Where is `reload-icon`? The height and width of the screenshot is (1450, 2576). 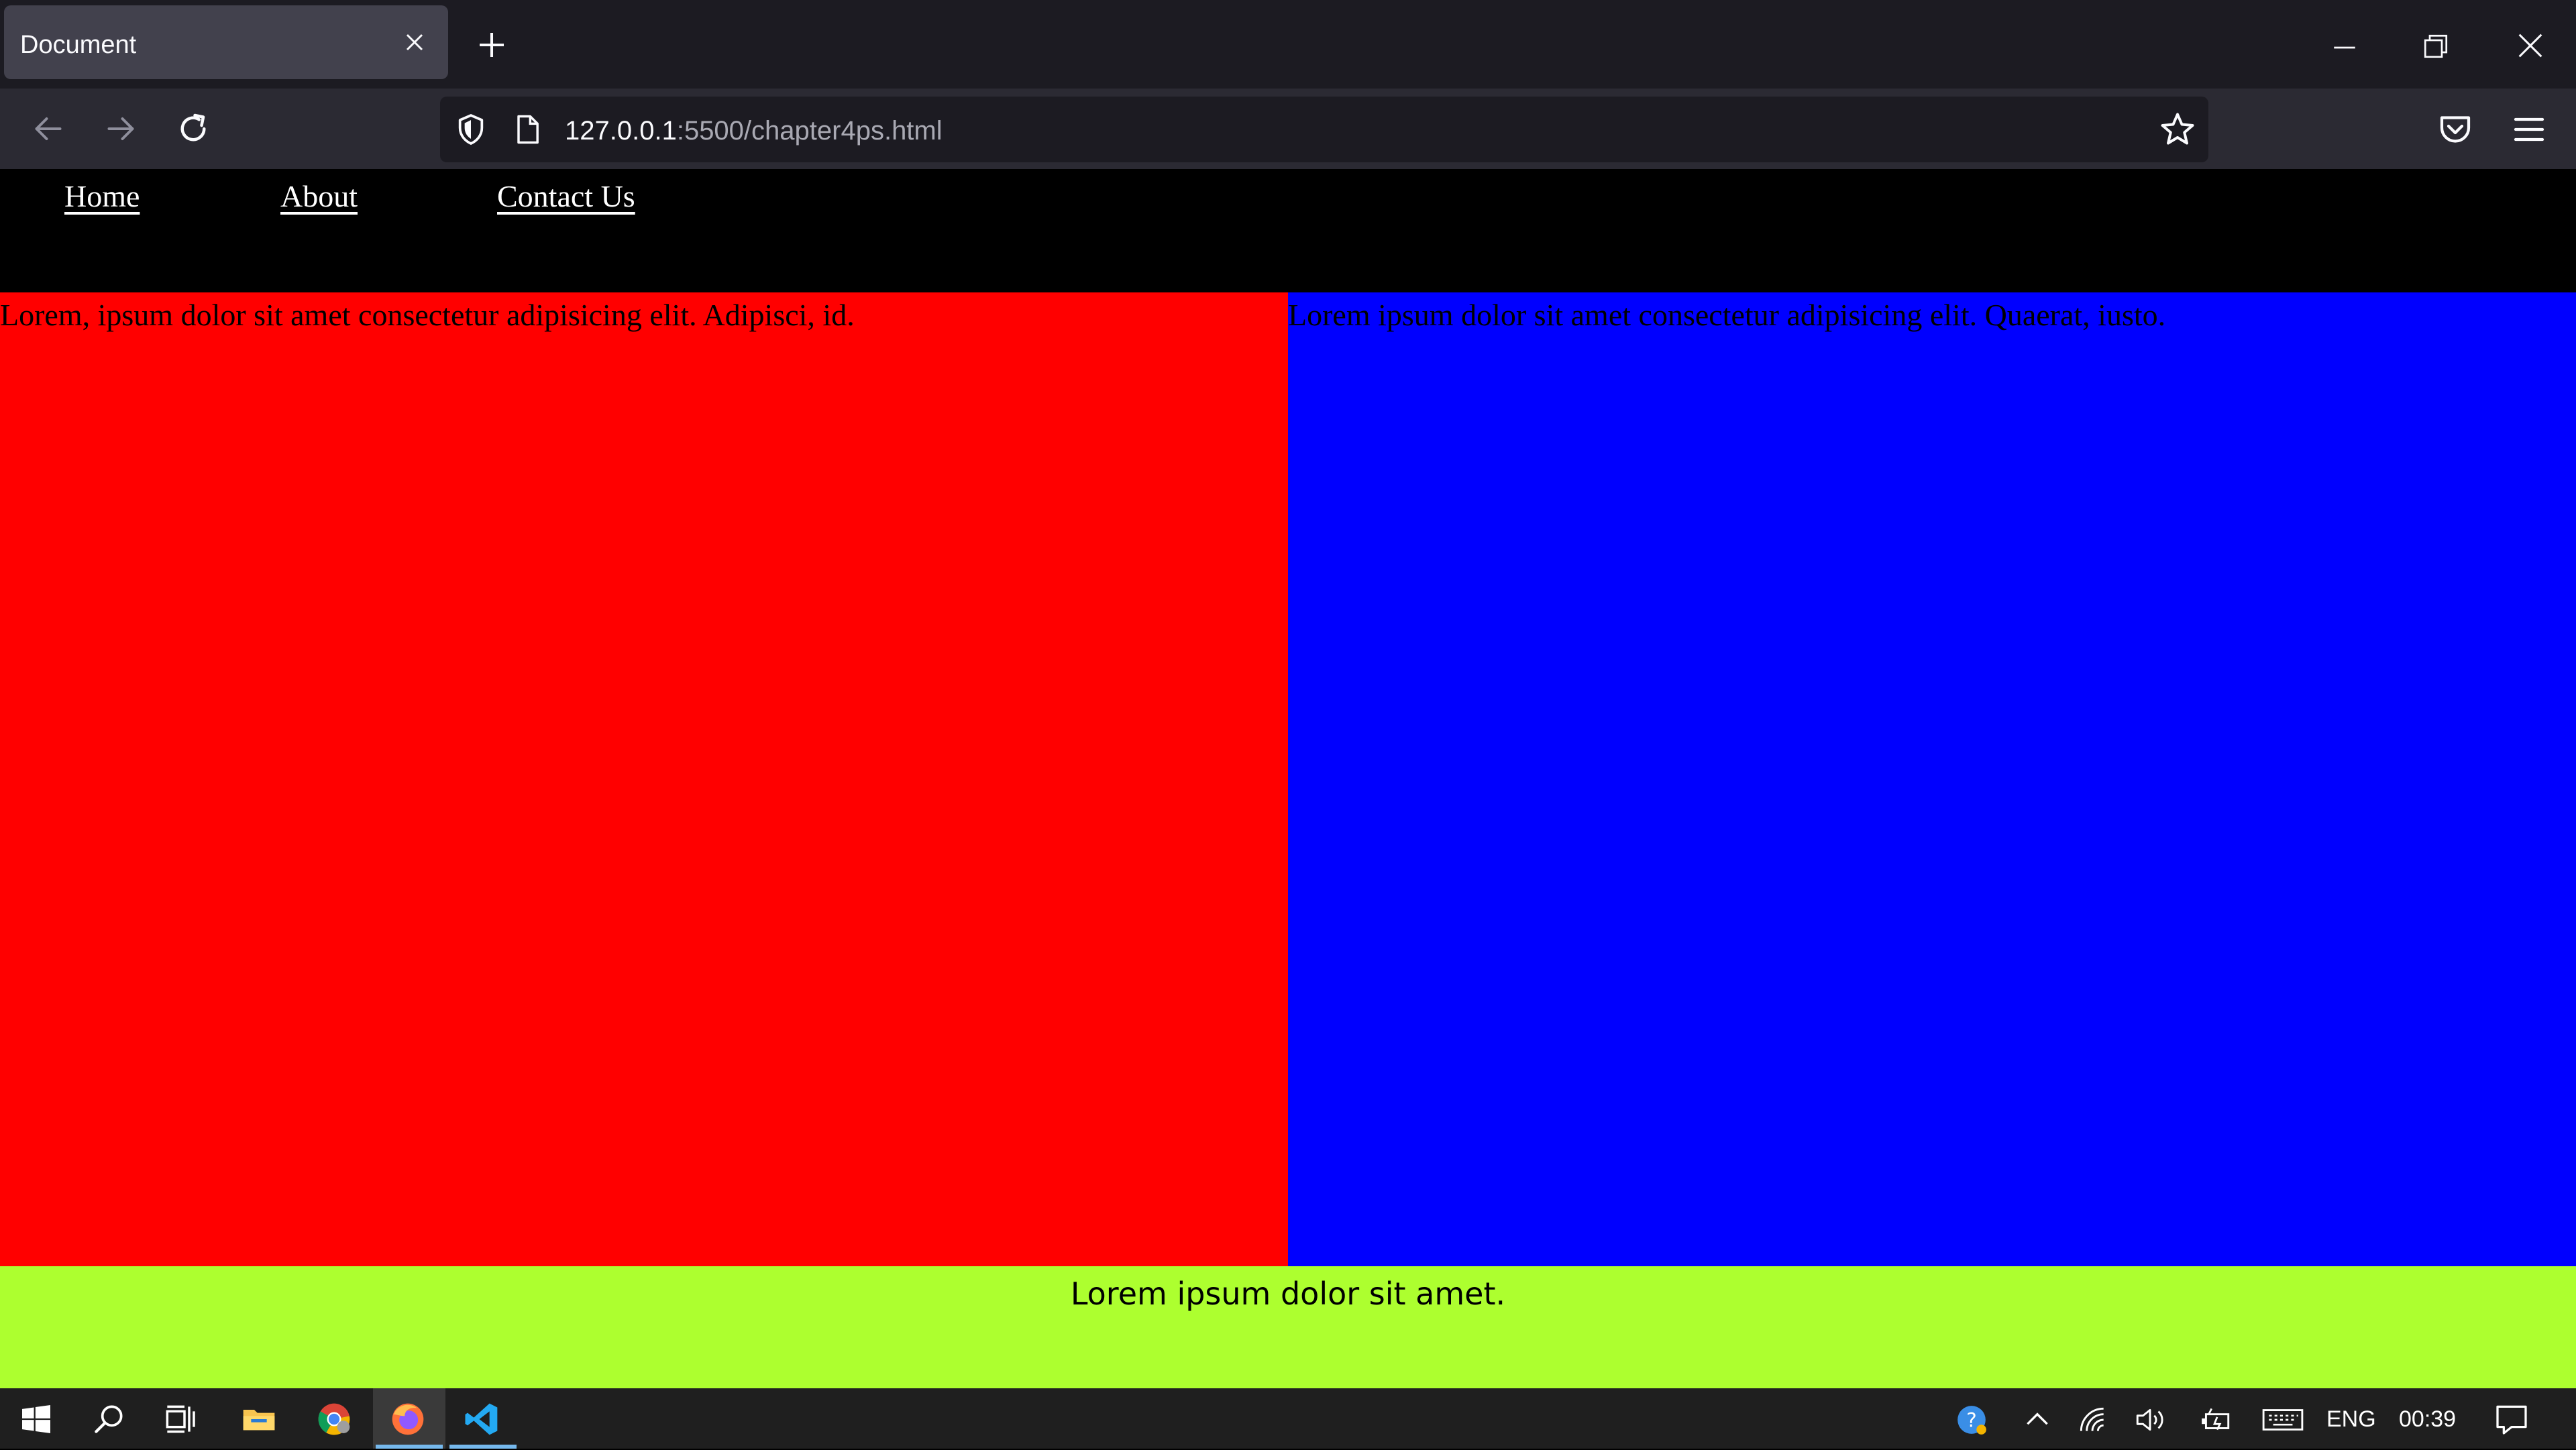 reload-icon is located at coordinates (193, 129).